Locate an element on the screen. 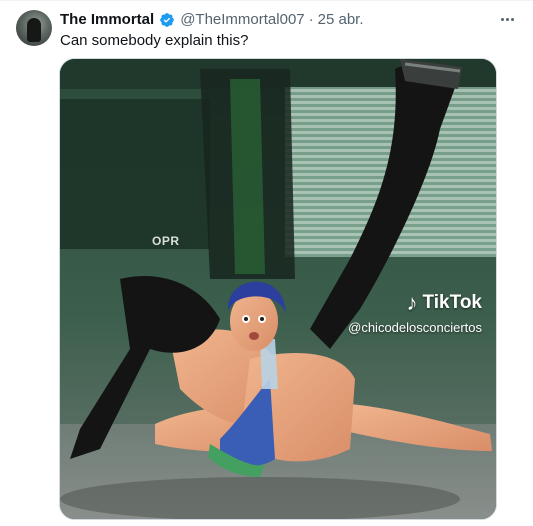  watermark-username: @chicodelosconciertos is located at coordinates (415, 327).